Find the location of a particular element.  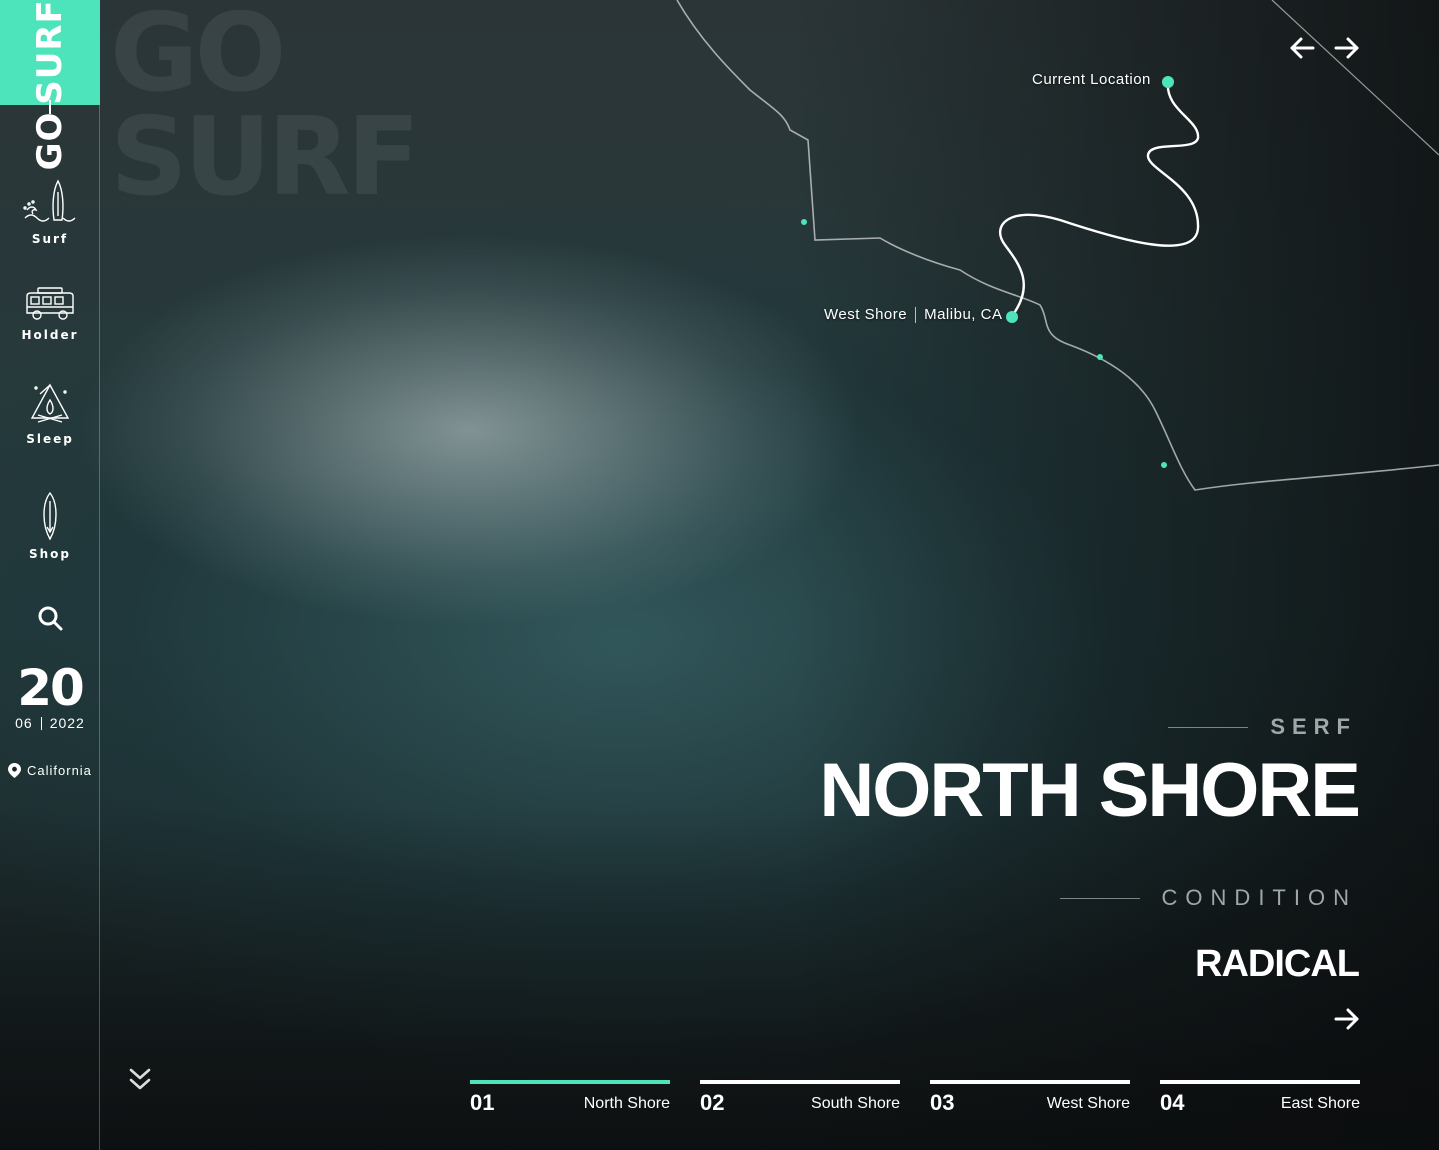

condition-rule is located at coordinates (1099, 898).